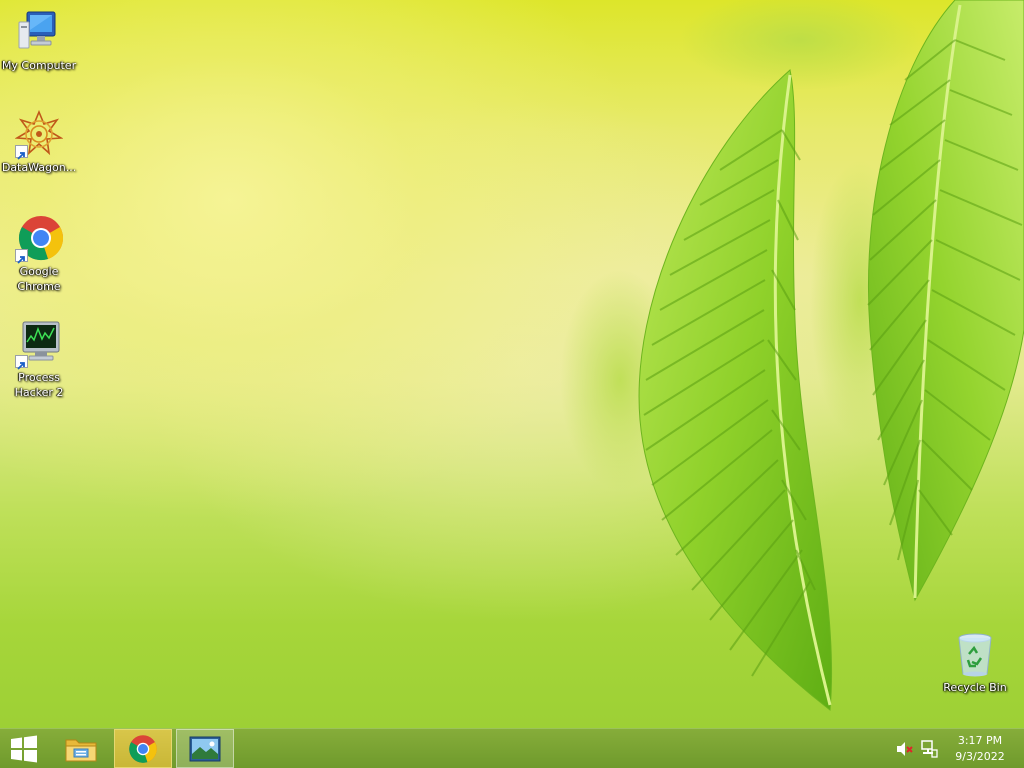 This screenshot has height=768, width=1024. Describe the element at coordinates (39, 65) in the screenshot. I see `desktop-icon-label: My Computer` at that location.